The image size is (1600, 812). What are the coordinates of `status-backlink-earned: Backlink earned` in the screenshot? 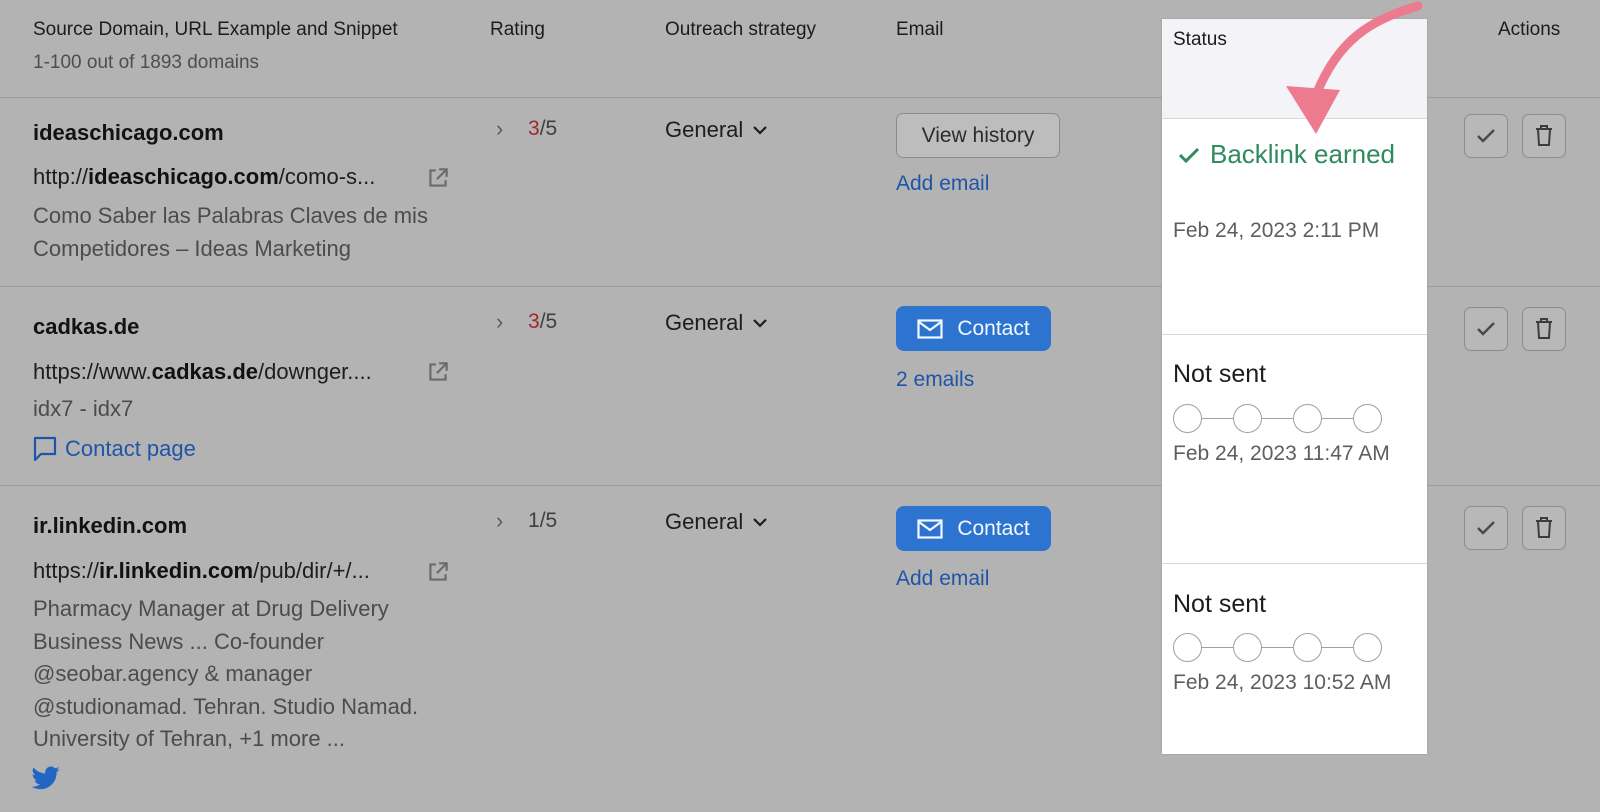 It's located at (1286, 154).